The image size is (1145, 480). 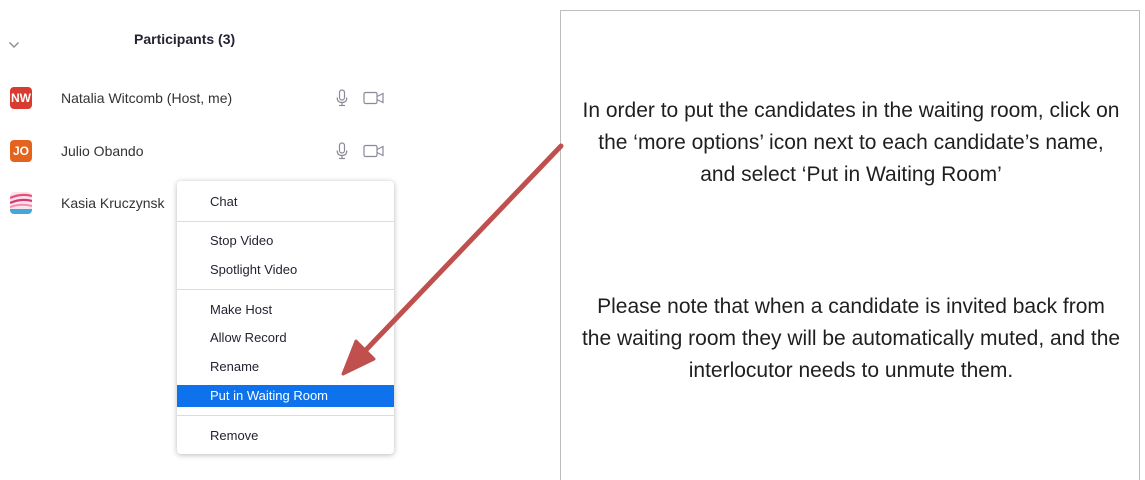 I want to click on menu-item-spotlight-video: Spotlight Video, so click(x=285, y=270).